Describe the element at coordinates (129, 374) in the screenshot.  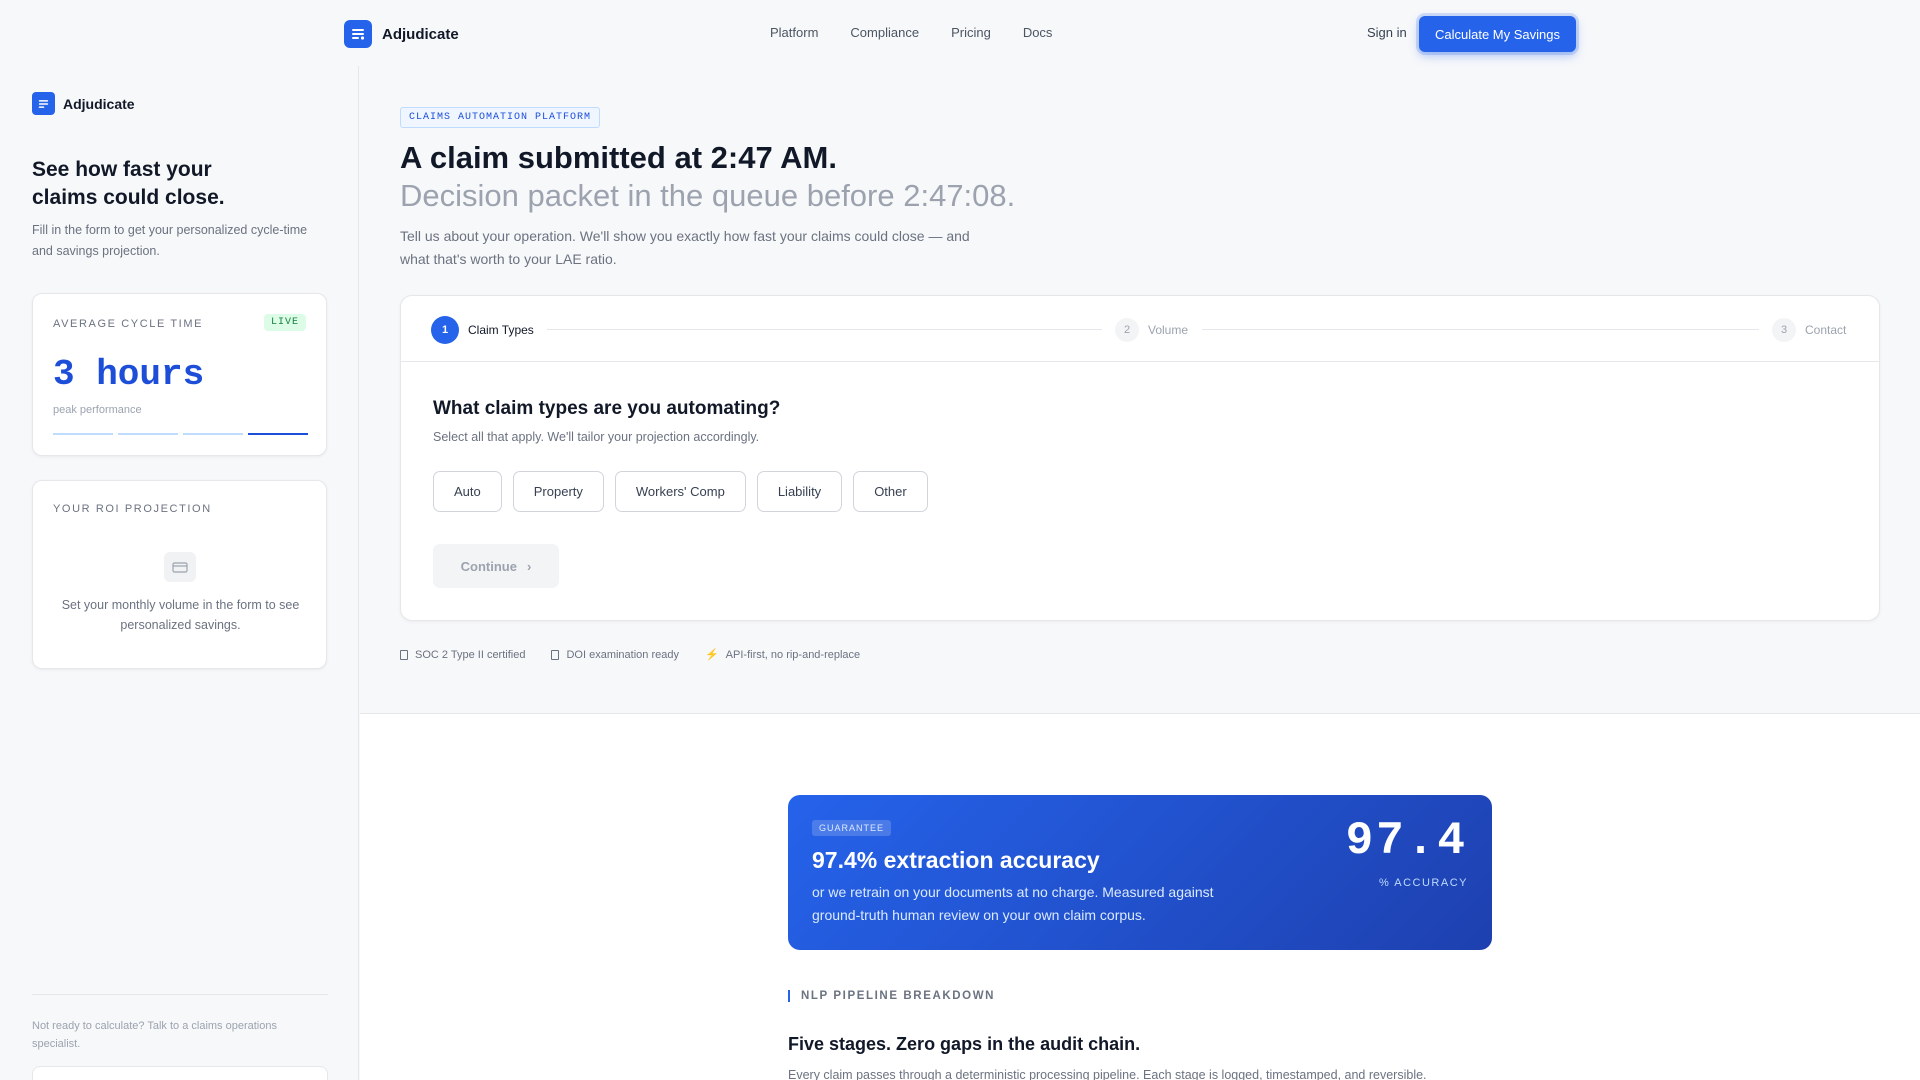
I see `cycle-time-value: 3 hours` at that location.